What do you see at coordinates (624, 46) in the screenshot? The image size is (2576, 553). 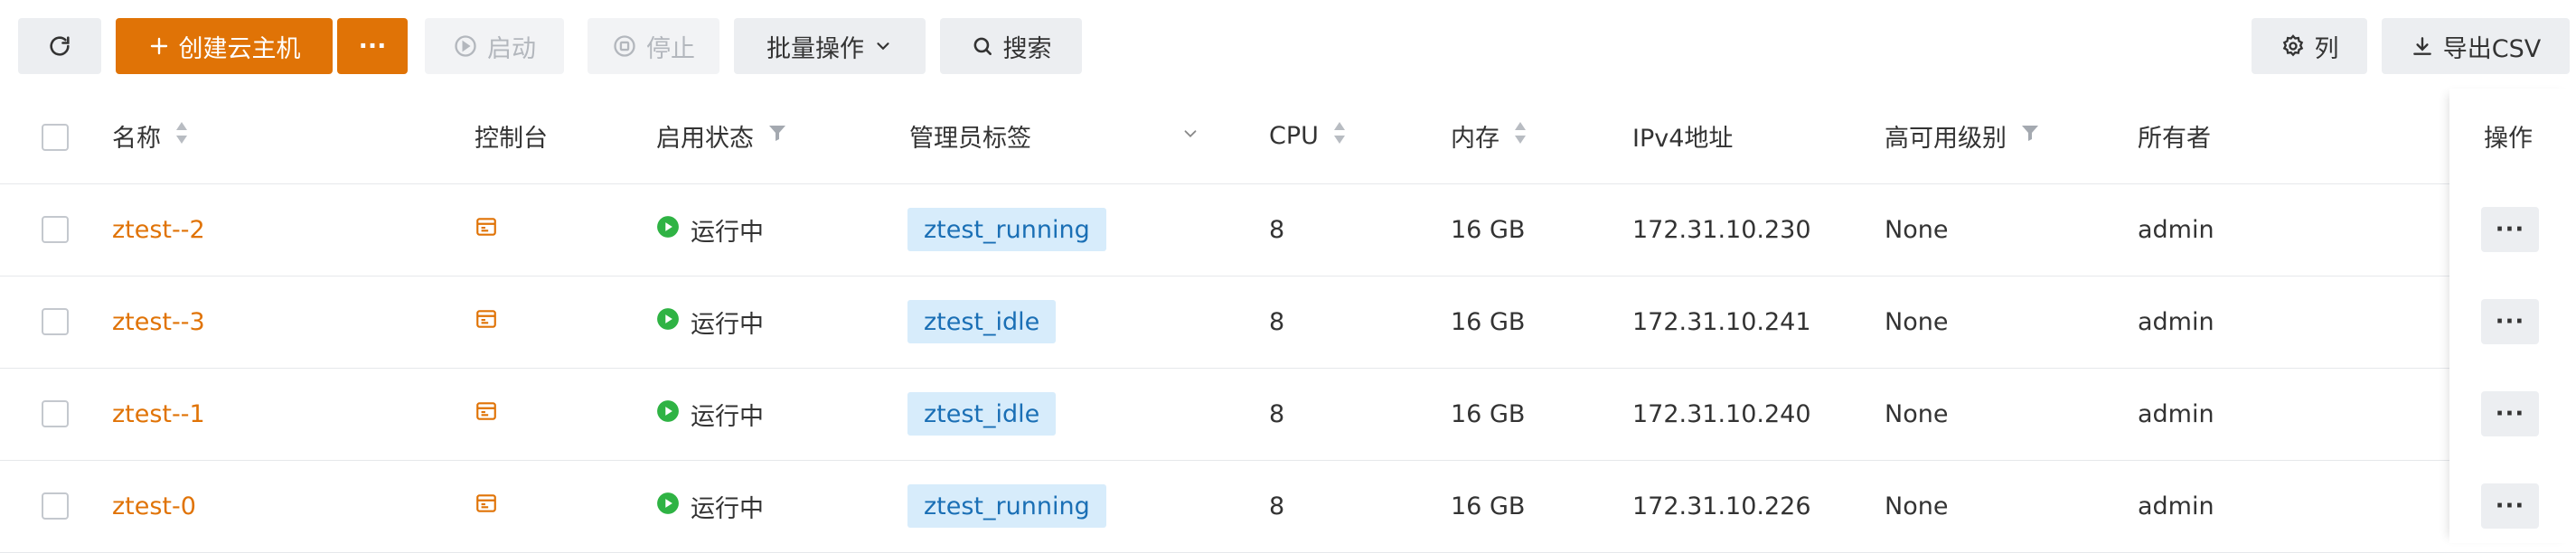 I see `stop-circle-icon` at bounding box center [624, 46].